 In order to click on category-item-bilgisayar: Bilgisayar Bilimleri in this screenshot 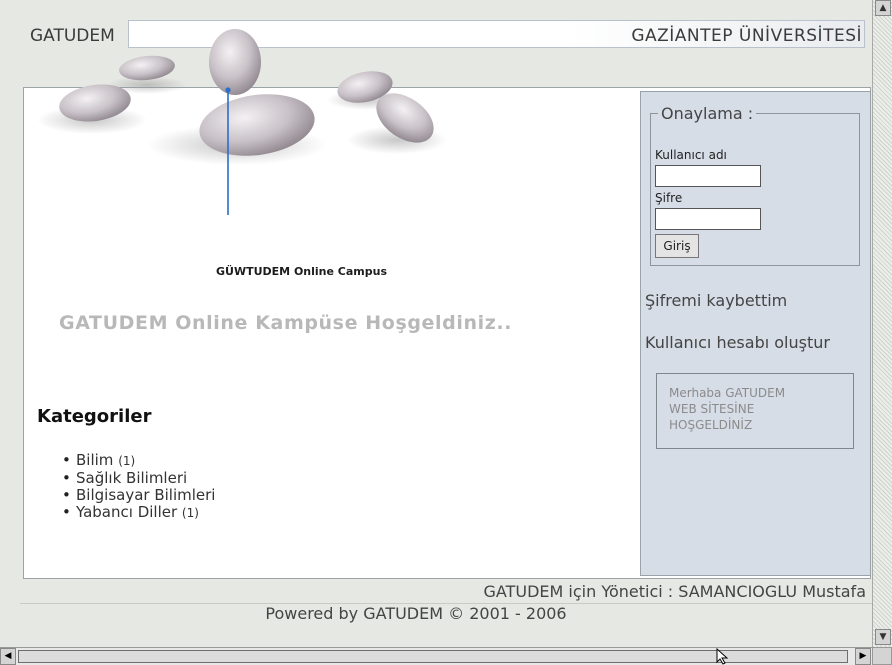, I will do `click(138, 495)`.